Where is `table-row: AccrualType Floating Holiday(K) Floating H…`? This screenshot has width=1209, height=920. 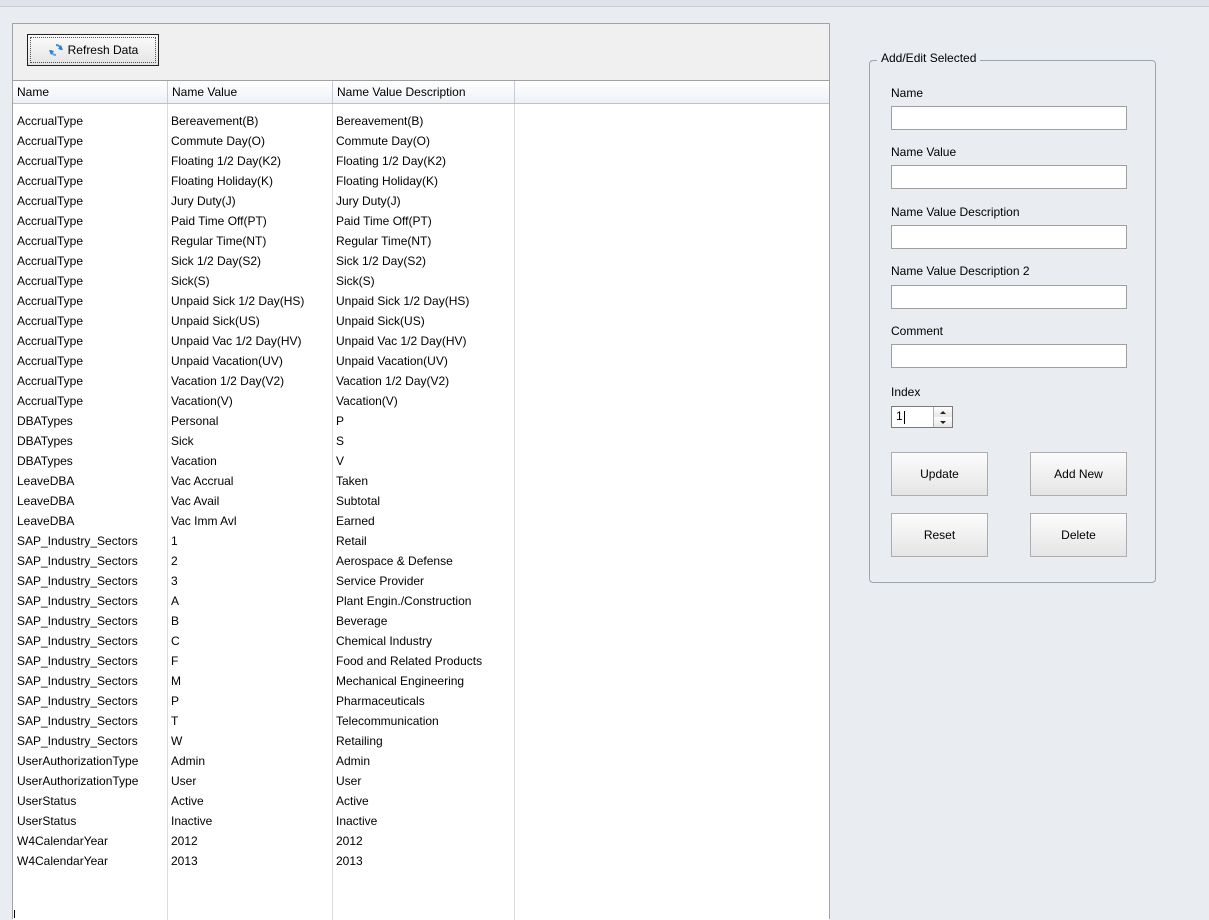 table-row: AccrualType Floating Holiday(K) Floating H… is located at coordinates (421, 181).